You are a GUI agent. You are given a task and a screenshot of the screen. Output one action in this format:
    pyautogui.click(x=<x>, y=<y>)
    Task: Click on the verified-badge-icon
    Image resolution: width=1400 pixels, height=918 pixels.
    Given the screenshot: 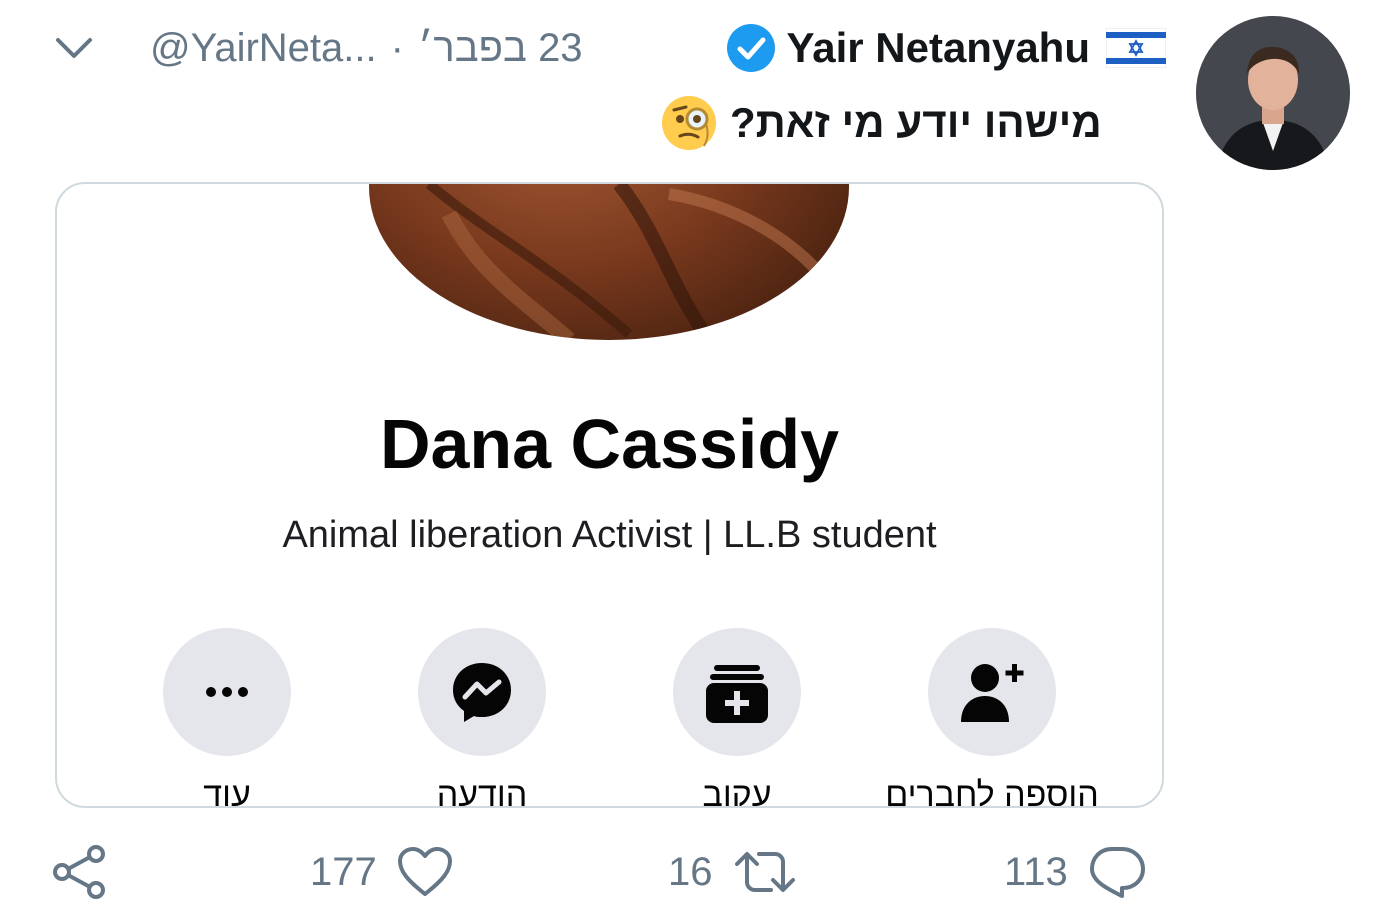 What is the action you would take?
    pyautogui.click(x=750, y=48)
    